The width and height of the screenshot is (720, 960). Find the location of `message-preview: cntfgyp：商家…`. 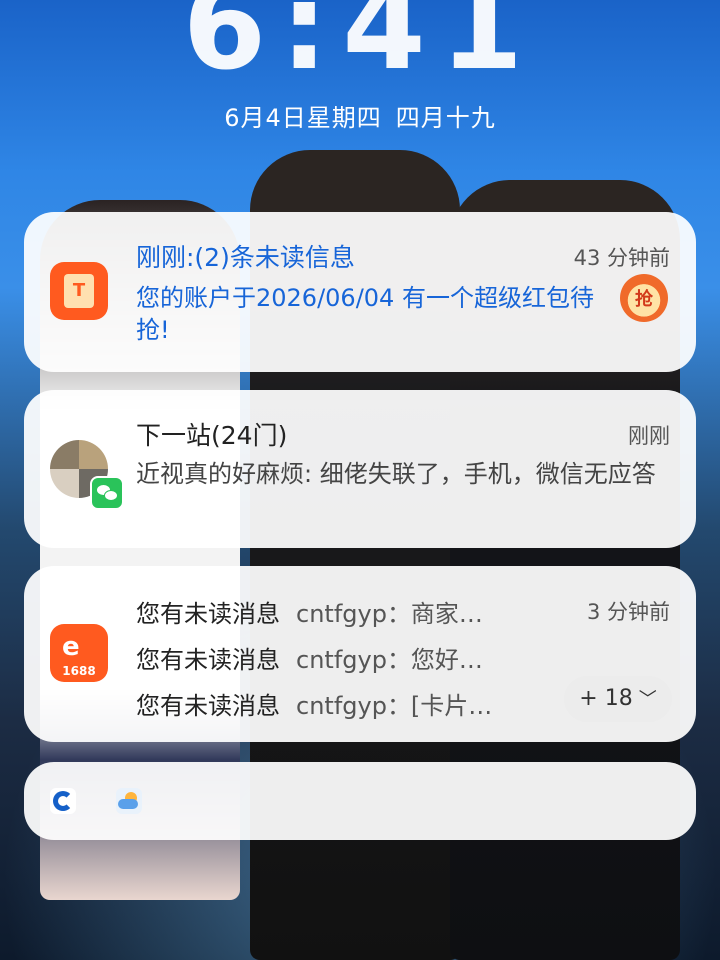

message-preview: cntfgyp：商家… is located at coordinates (389, 614).